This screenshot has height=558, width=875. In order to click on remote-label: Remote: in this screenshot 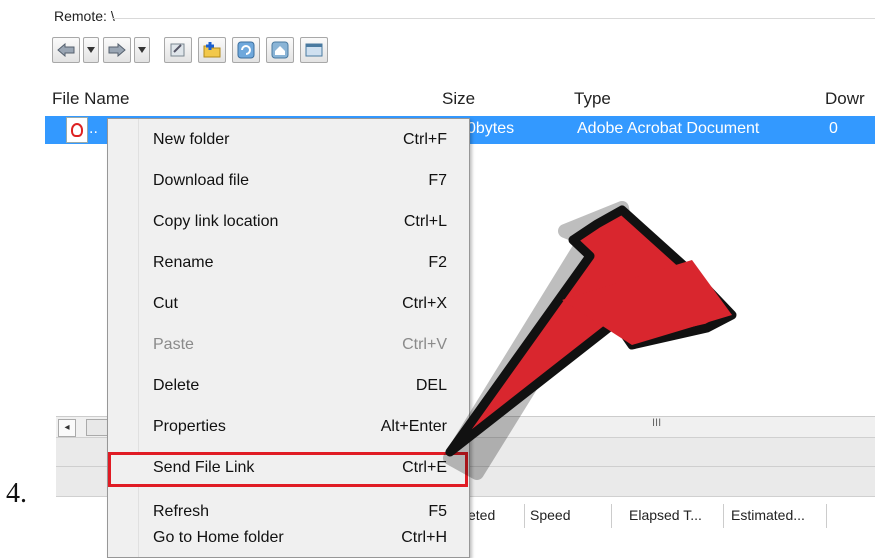, I will do `click(80, 16)`.